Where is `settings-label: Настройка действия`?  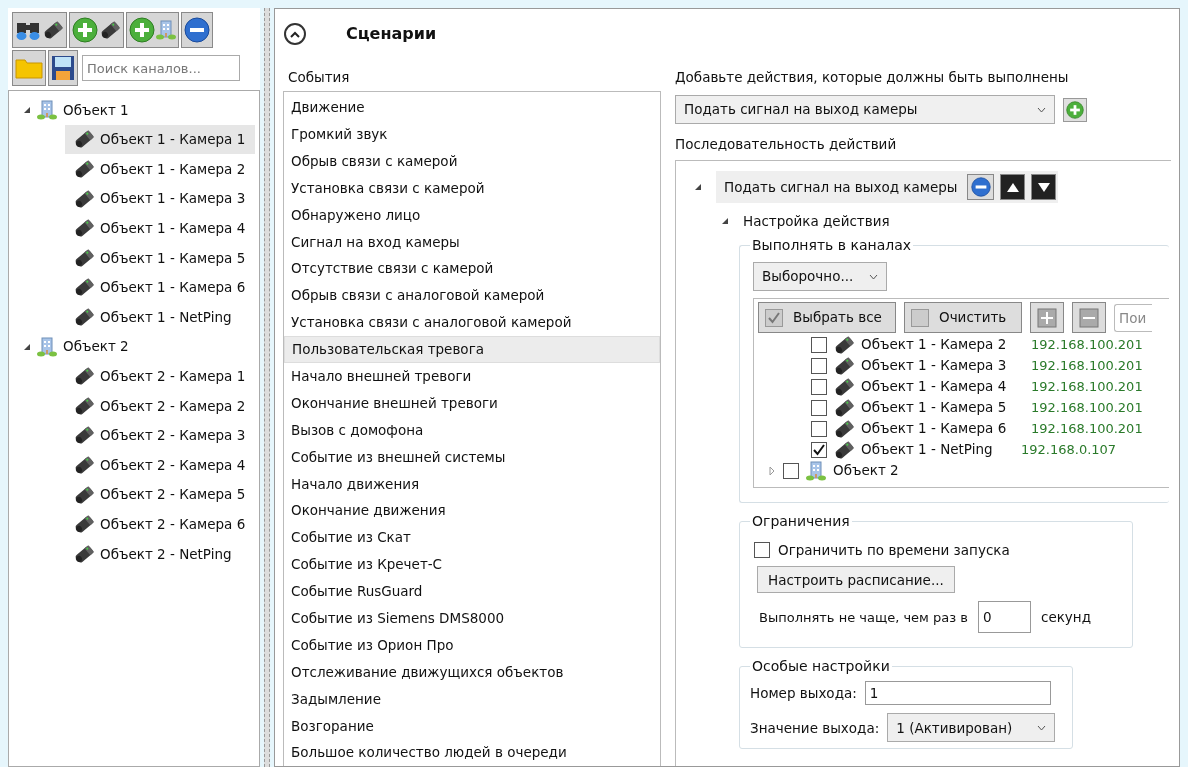
settings-label: Настройка действия is located at coordinates (816, 221).